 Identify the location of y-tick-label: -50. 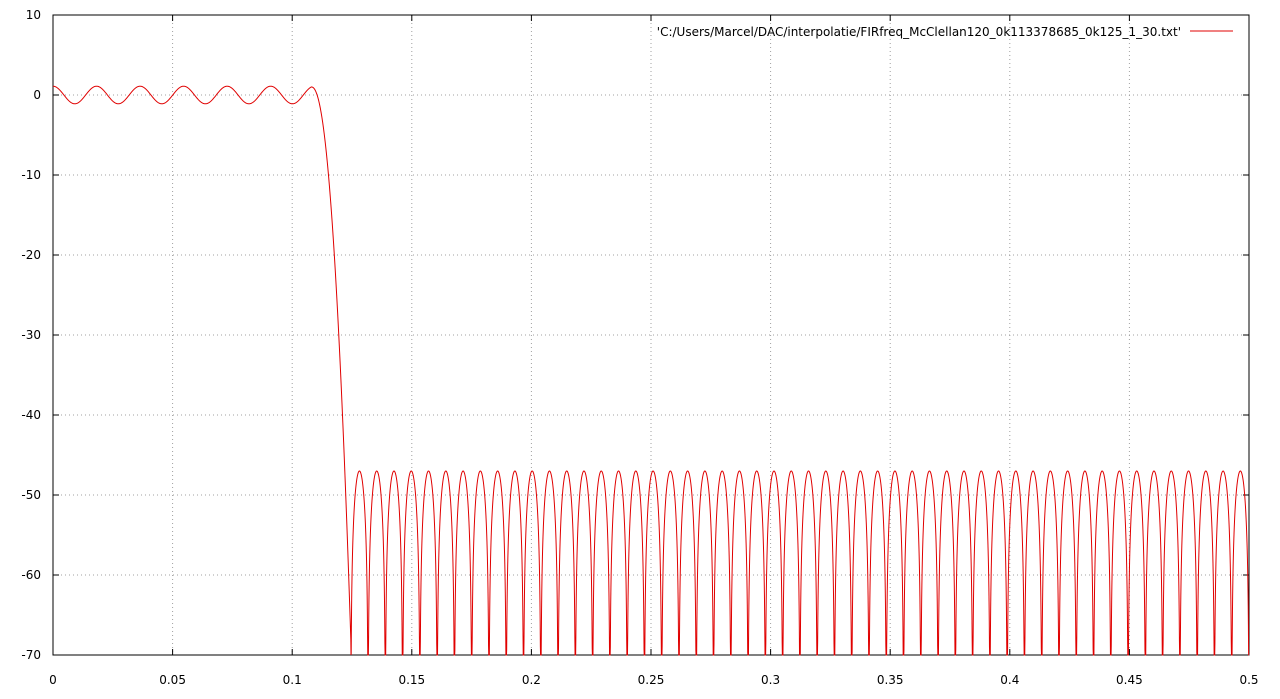
(31, 495).